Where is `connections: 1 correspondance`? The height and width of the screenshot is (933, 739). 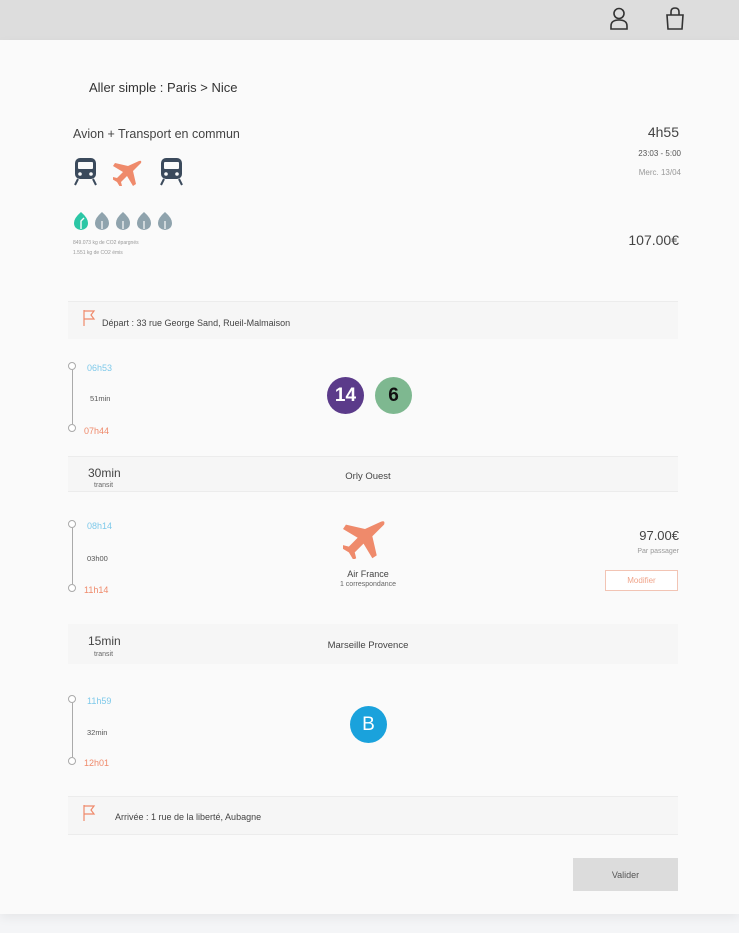 connections: 1 correspondance is located at coordinates (368, 584).